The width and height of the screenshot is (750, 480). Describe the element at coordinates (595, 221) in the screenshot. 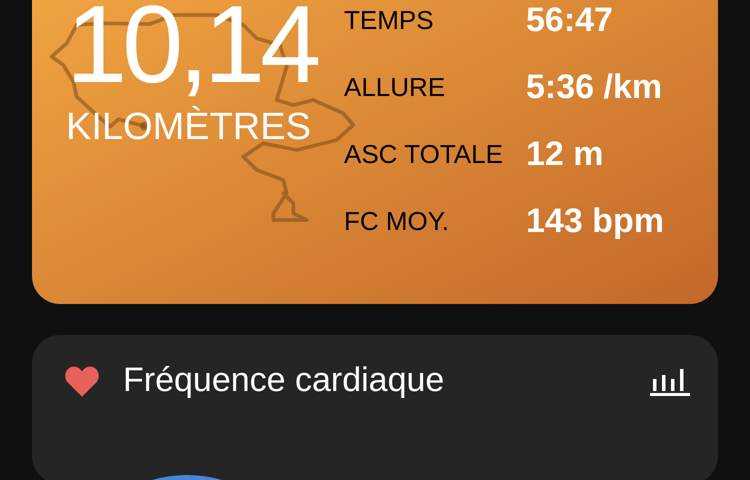

I see `stat-value: 143 bpm` at that location.